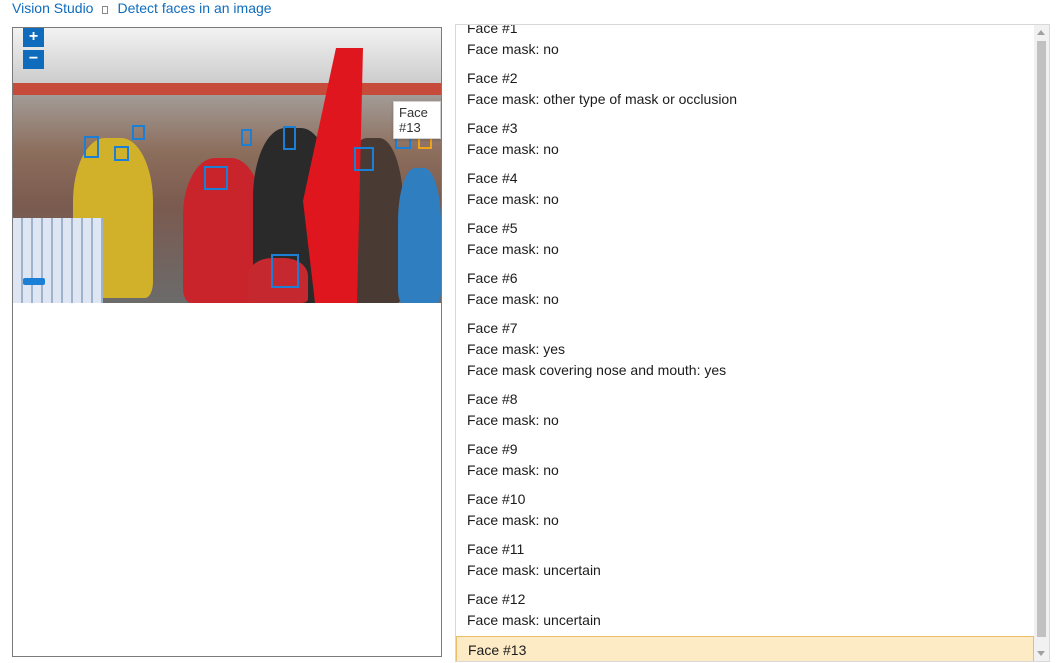 The width and height of the screenshot is (1056, 663). What do you see at coordinates (417, 120) in the screenshot?
I see `face-tooltip: Face #13` at bounding box center [417, 120].